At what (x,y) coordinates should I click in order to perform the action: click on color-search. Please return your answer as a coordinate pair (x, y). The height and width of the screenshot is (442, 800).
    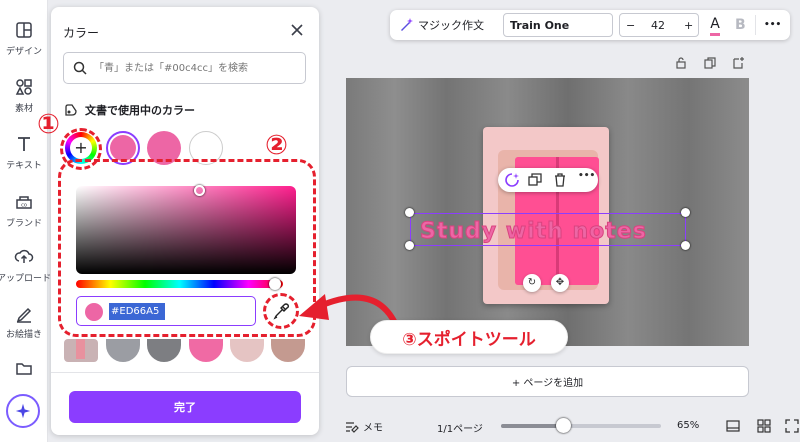
    Looking at the image, I should click on (184, 68).